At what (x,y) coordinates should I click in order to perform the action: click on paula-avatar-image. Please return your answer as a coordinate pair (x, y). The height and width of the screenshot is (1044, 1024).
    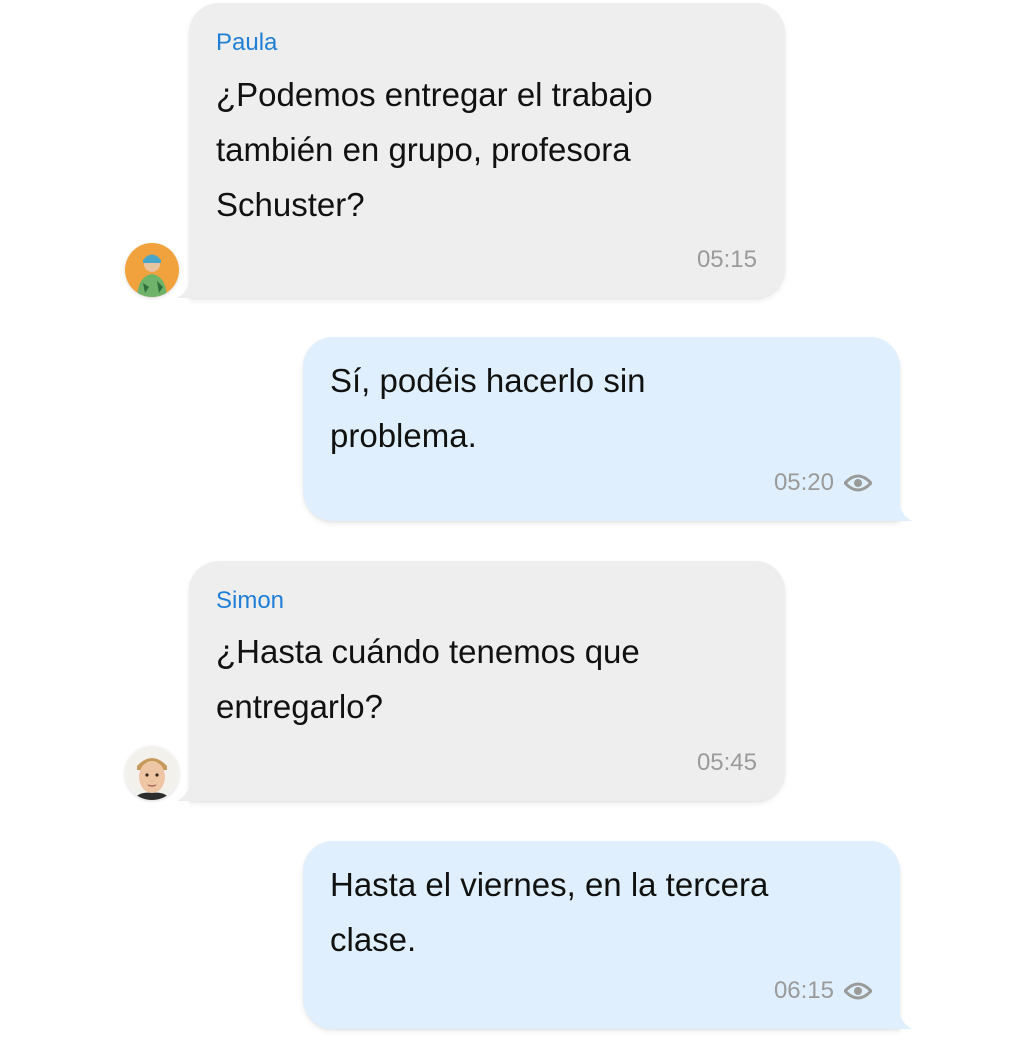
    Looking at the image, I should click on (152, 270).